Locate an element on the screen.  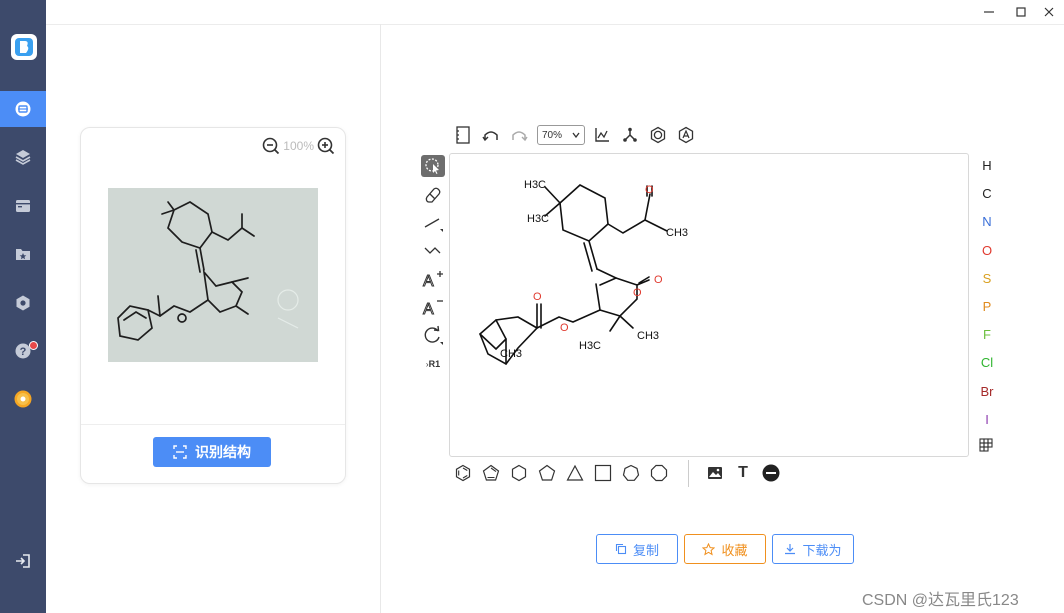
cyclopropane-tool is located at coordinates (575, 473).